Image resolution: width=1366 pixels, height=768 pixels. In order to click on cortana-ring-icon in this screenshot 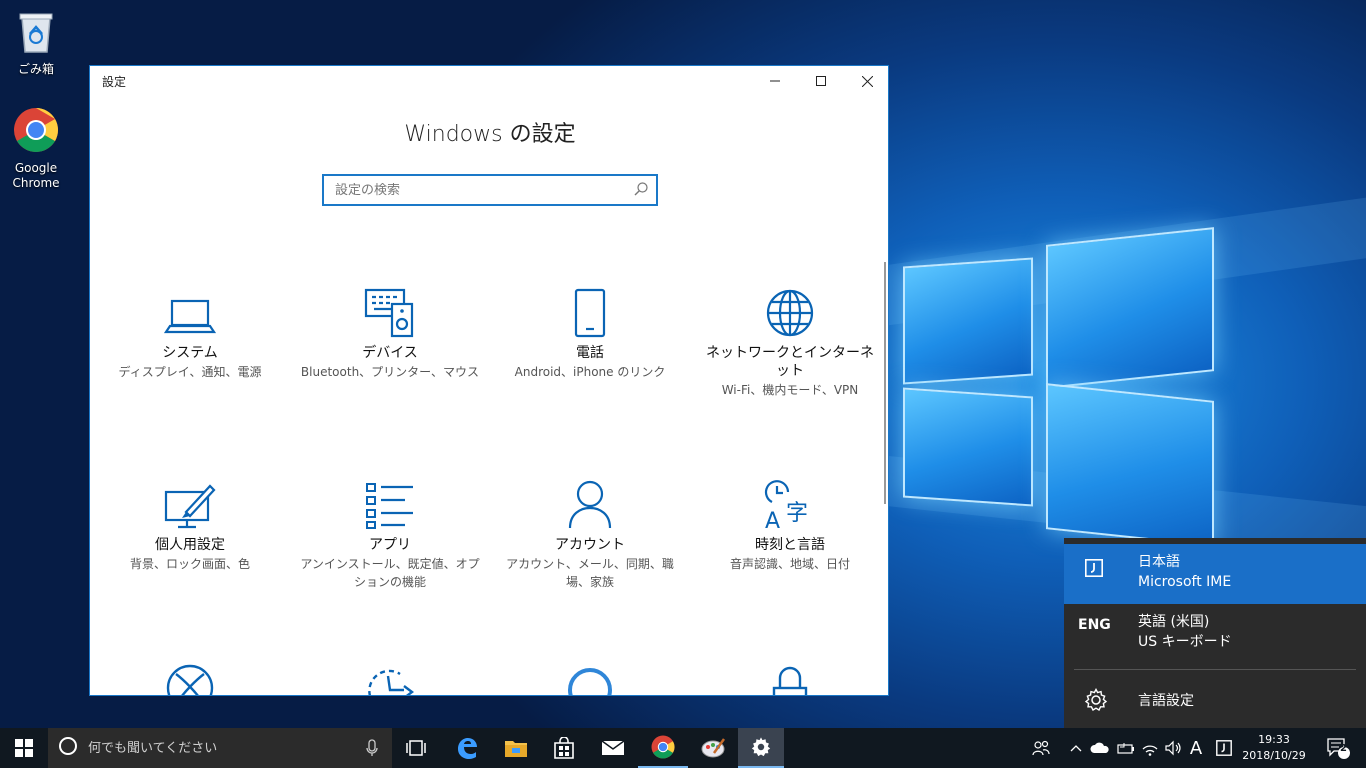, I will do `click(590, 680)`.